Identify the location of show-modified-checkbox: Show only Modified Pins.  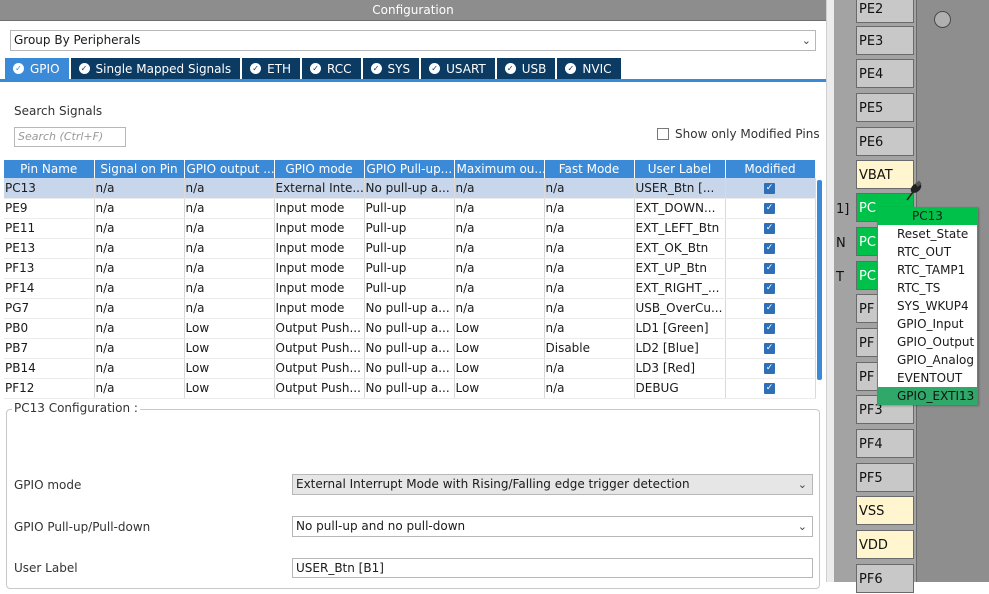
(738, 134).